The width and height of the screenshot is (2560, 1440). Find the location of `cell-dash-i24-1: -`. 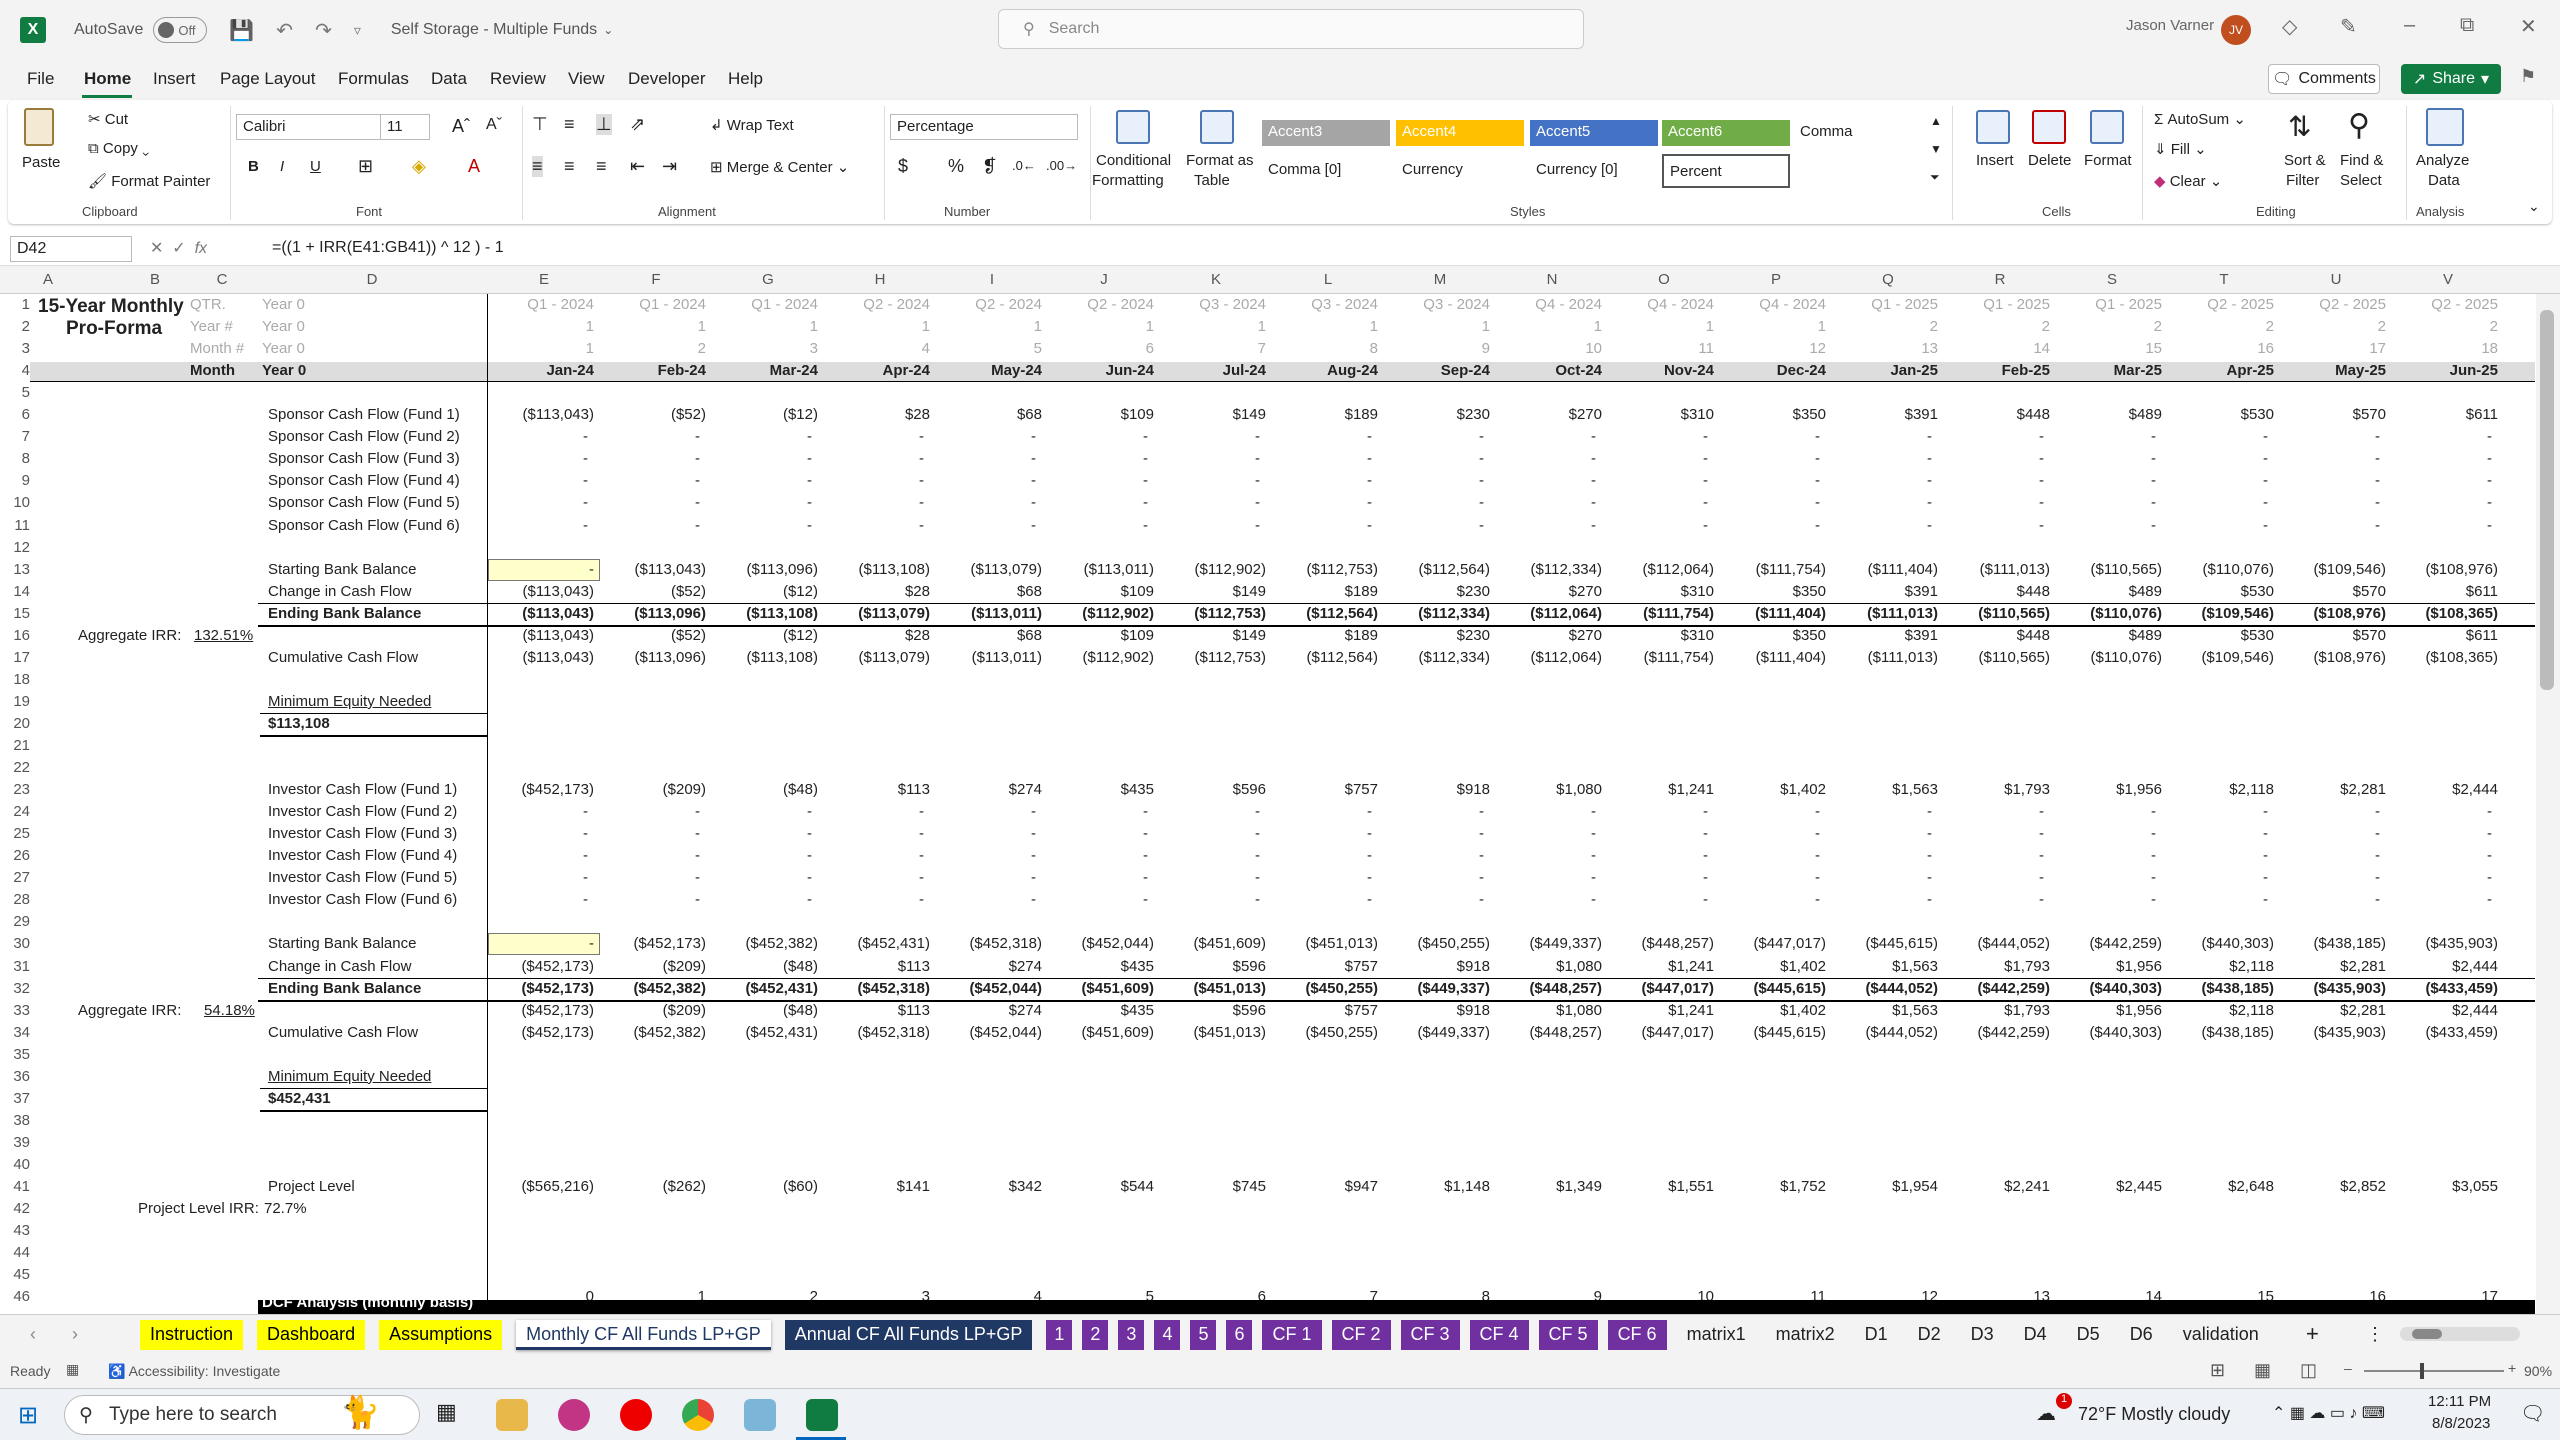

cell-dash-i24-1: - is located at coordinates (650, 811).